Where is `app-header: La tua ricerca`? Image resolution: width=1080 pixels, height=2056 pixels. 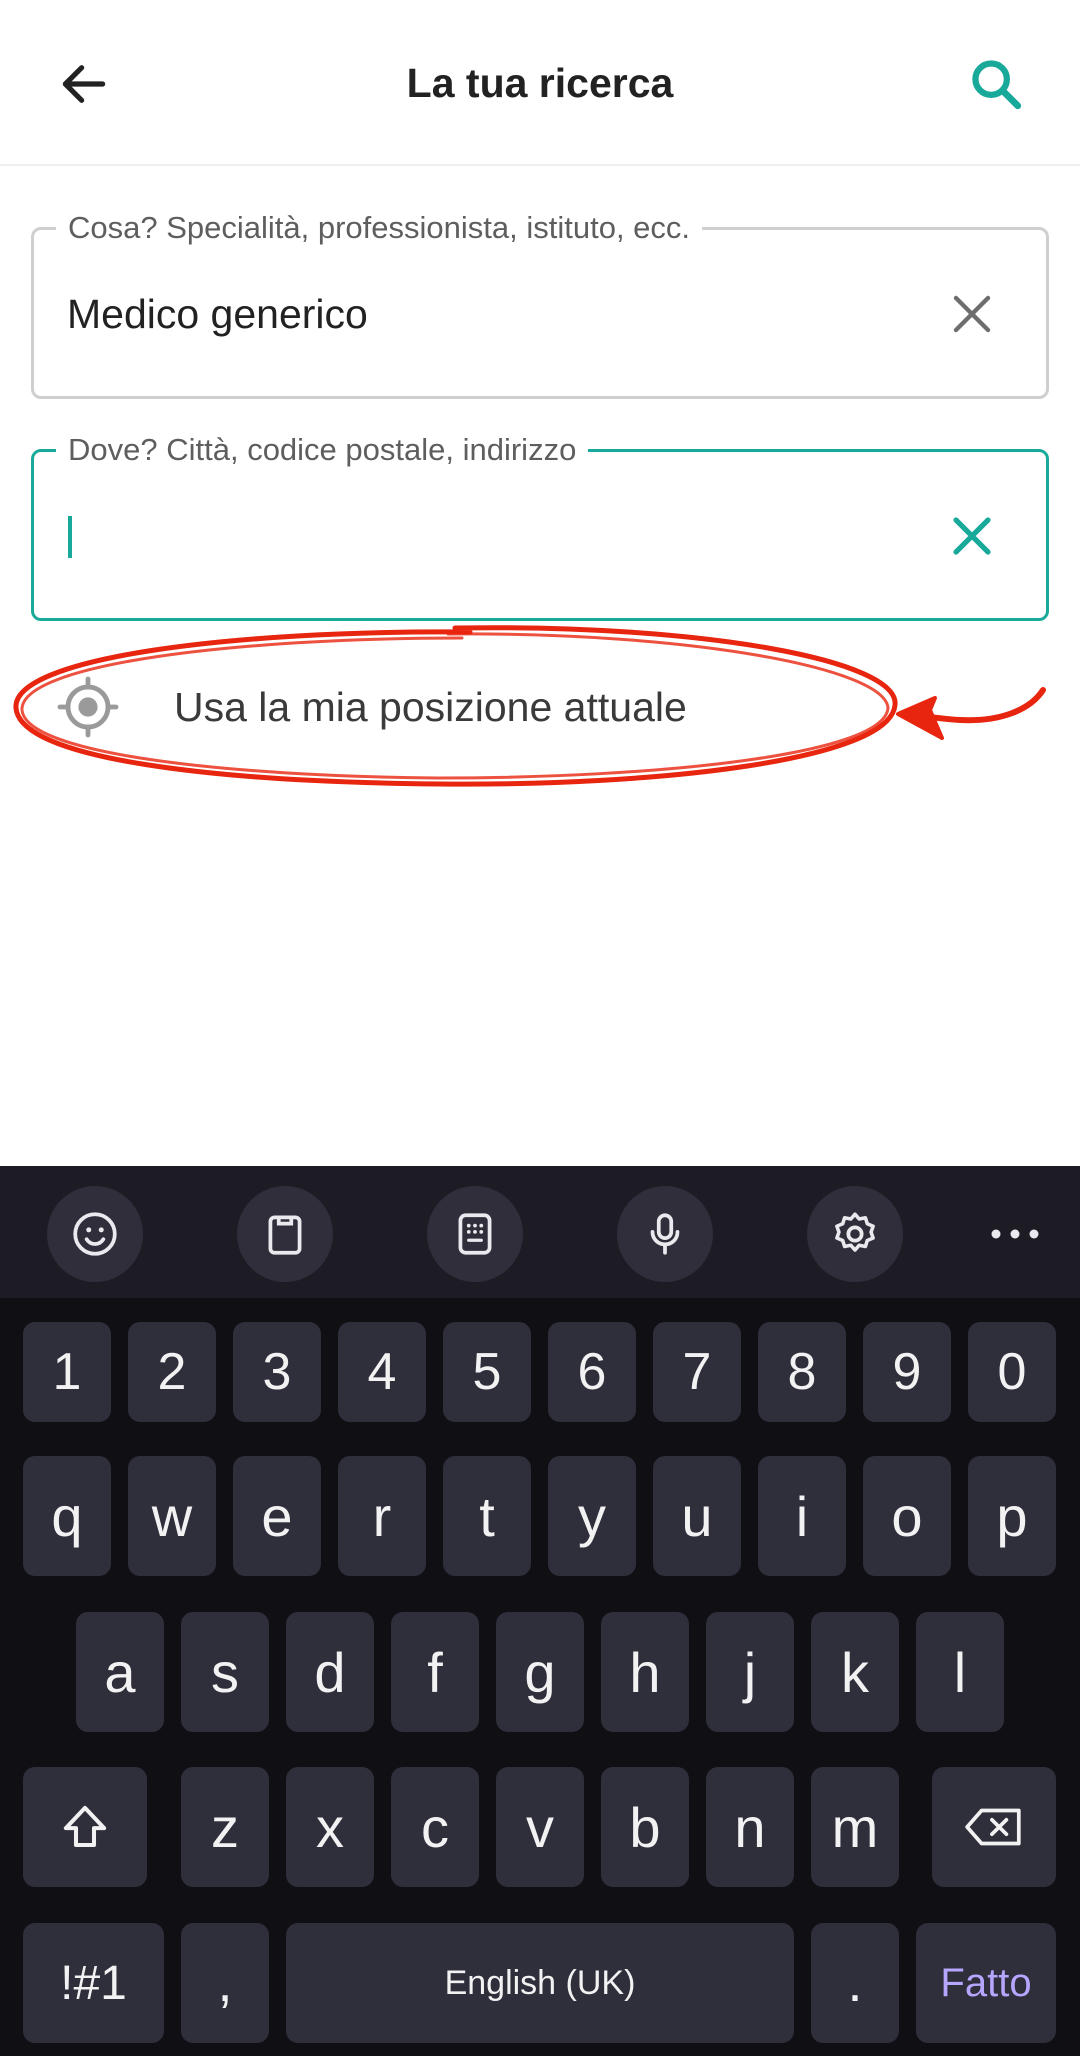 app-header: La tua ricerca is located at coordinates (540, 83).